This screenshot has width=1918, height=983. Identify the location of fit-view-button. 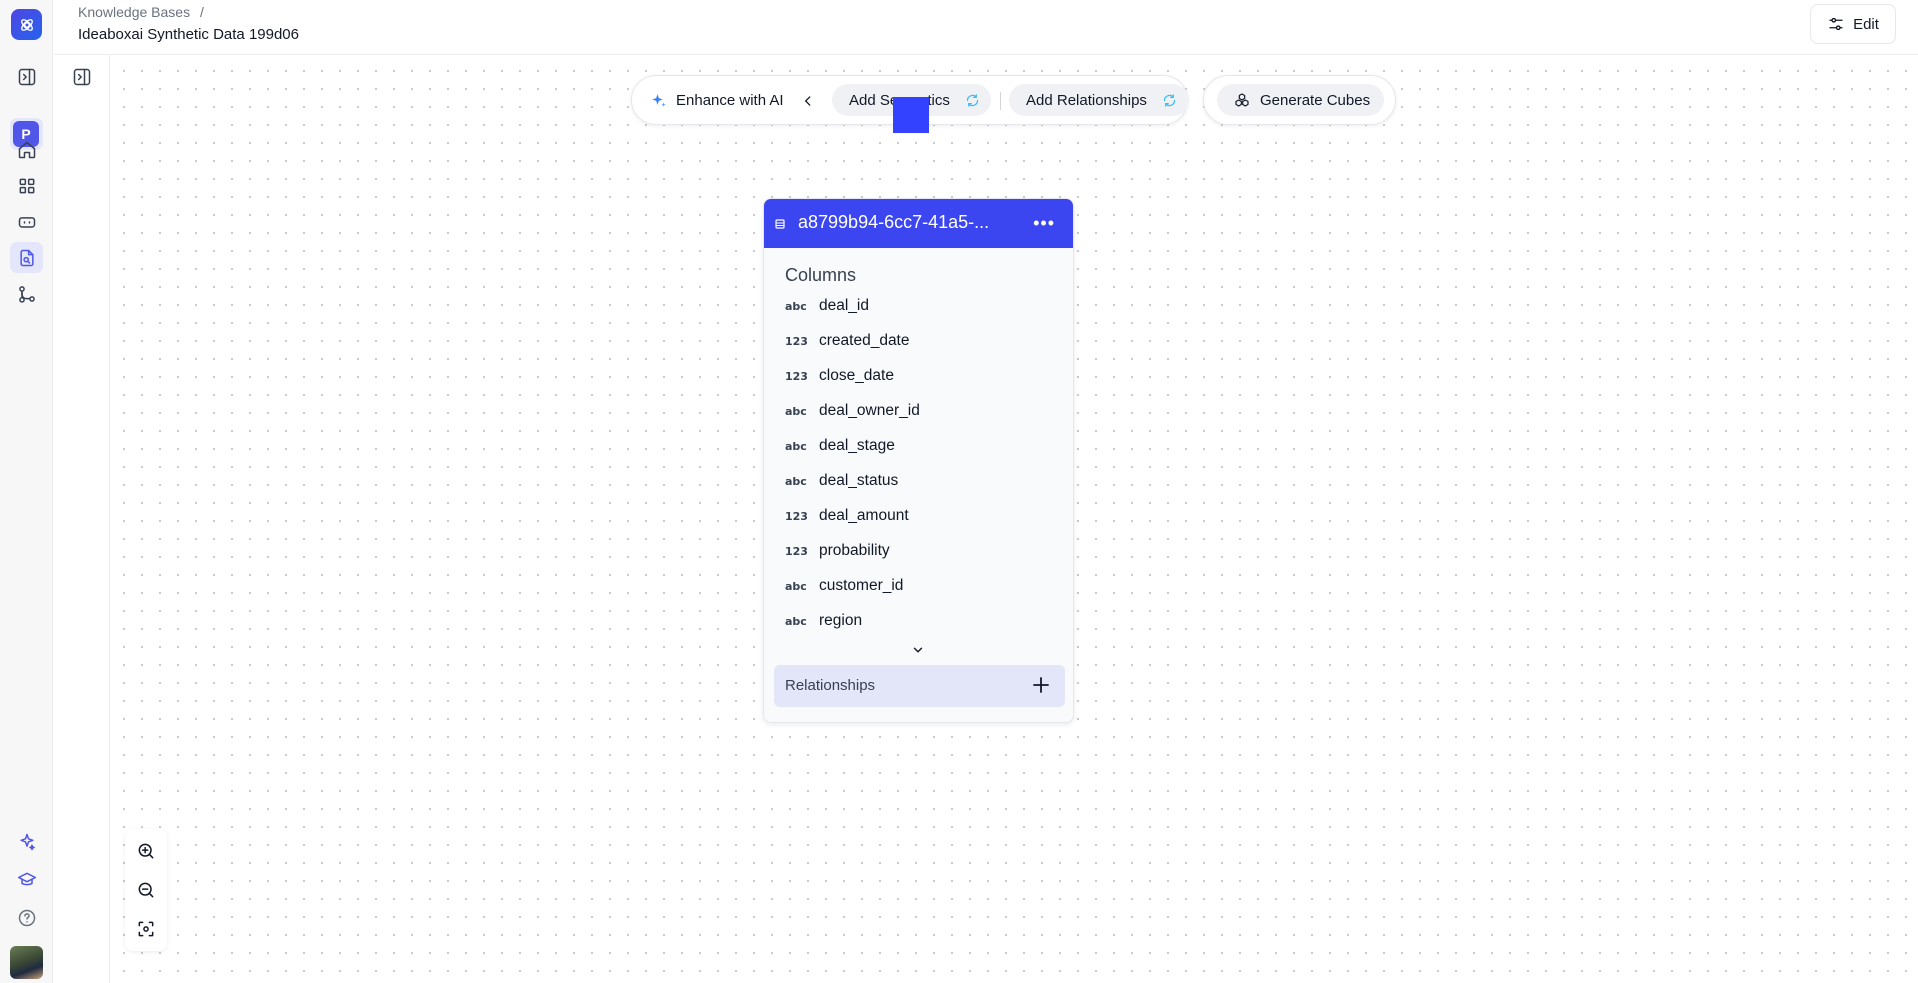
(146, 929).